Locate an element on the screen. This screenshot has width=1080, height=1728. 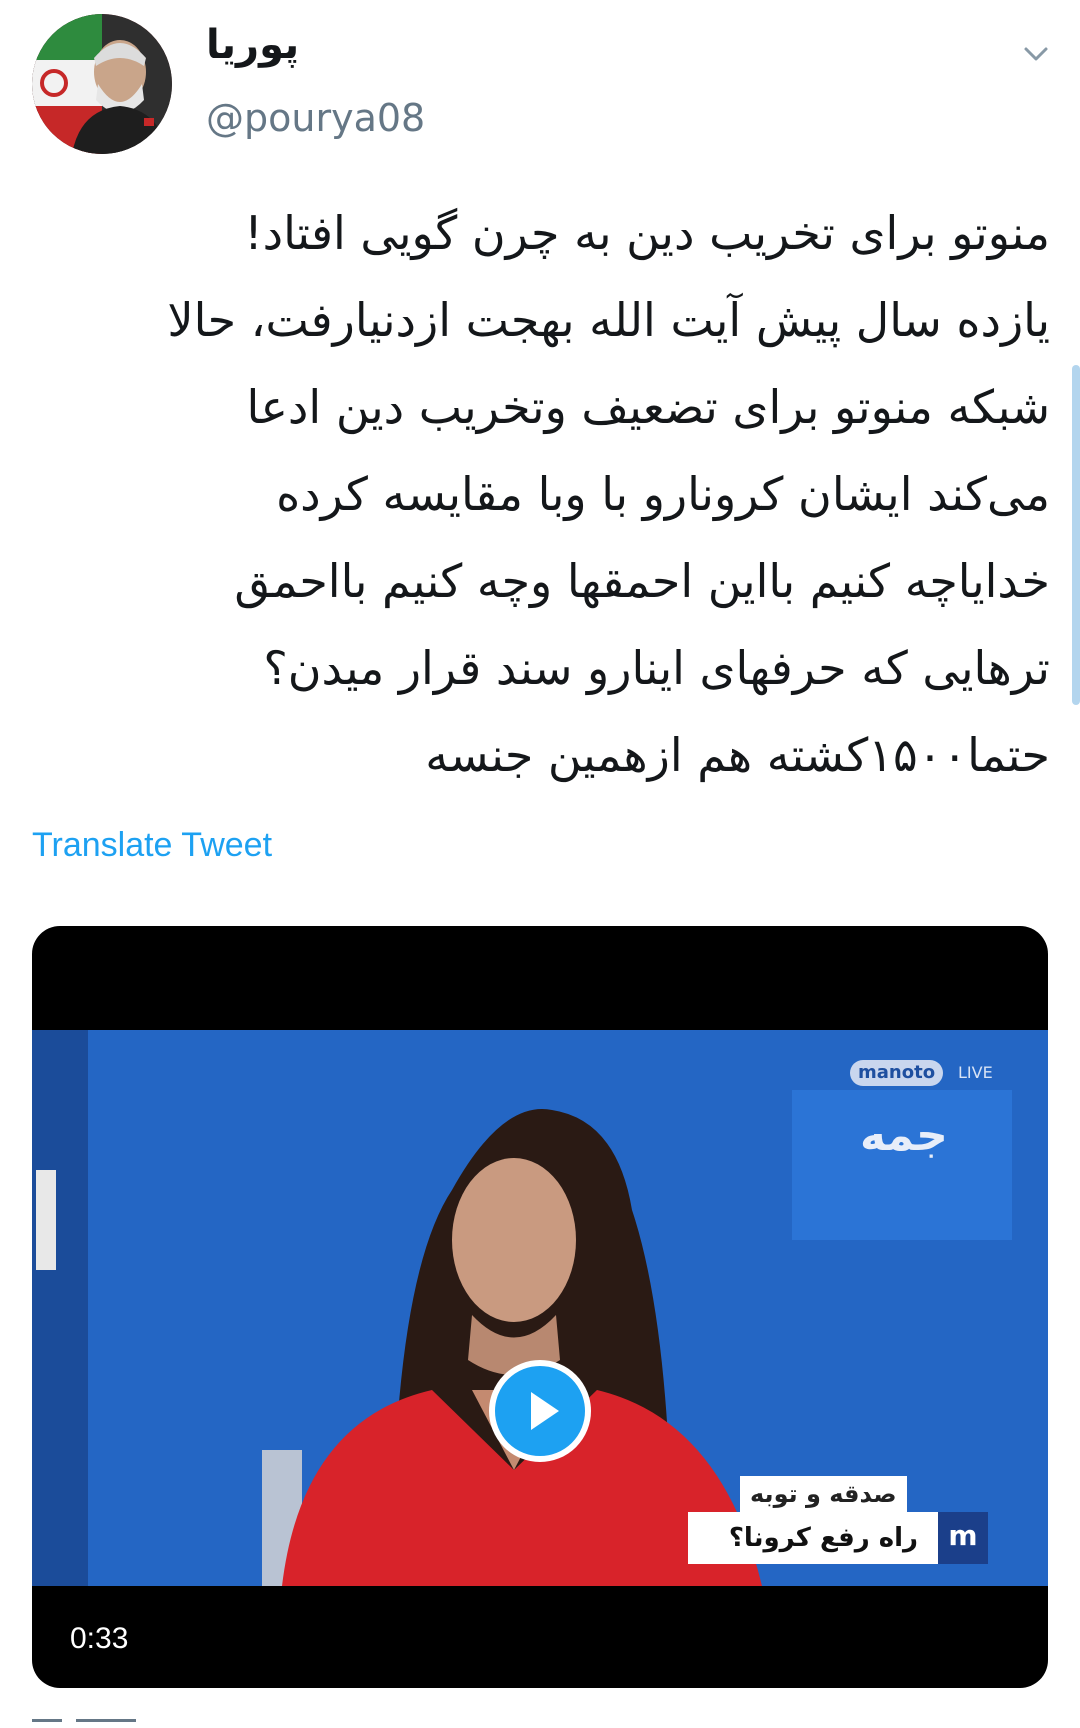
play-button is located at coordinates (540, 1411).